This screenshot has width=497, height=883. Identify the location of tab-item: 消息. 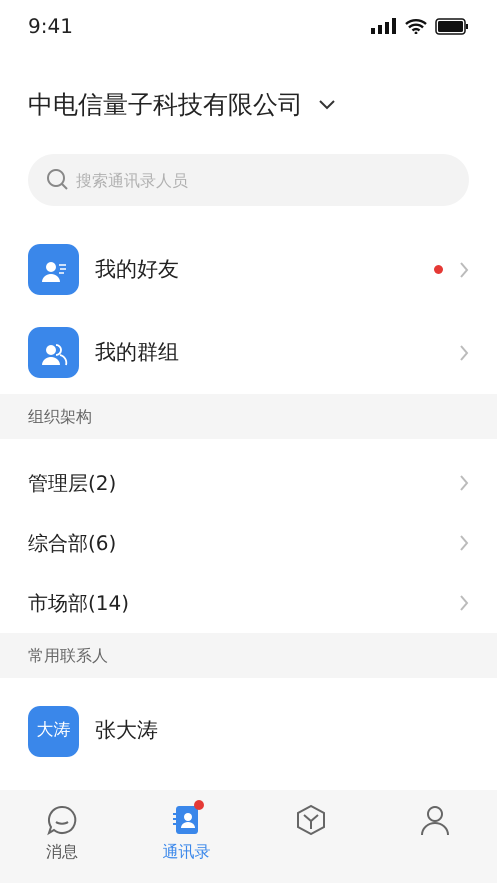
(62, 836).